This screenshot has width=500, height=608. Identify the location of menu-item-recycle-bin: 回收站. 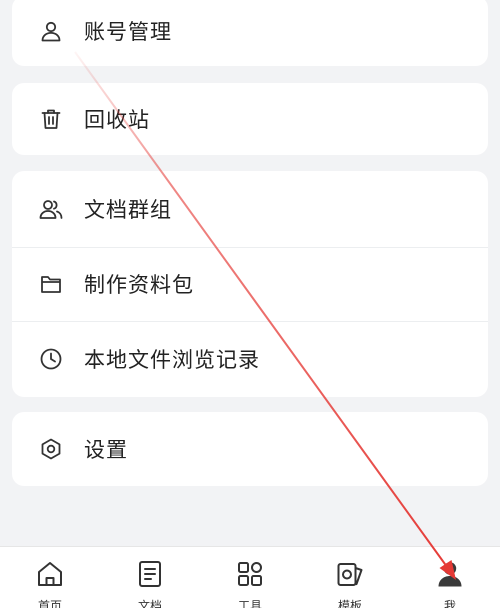
(250, 119).